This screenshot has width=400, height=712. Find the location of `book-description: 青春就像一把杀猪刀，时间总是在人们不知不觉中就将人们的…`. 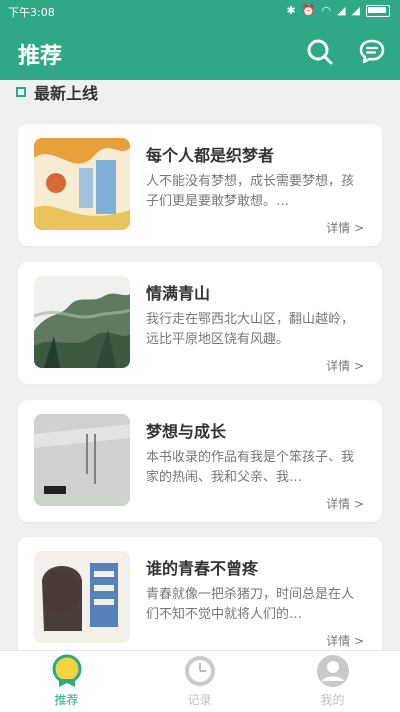

book-description: 青春就像一把杀猪刀，时间总是在人们不知不觉中就将人们的… is located at coordinates (250, 604).